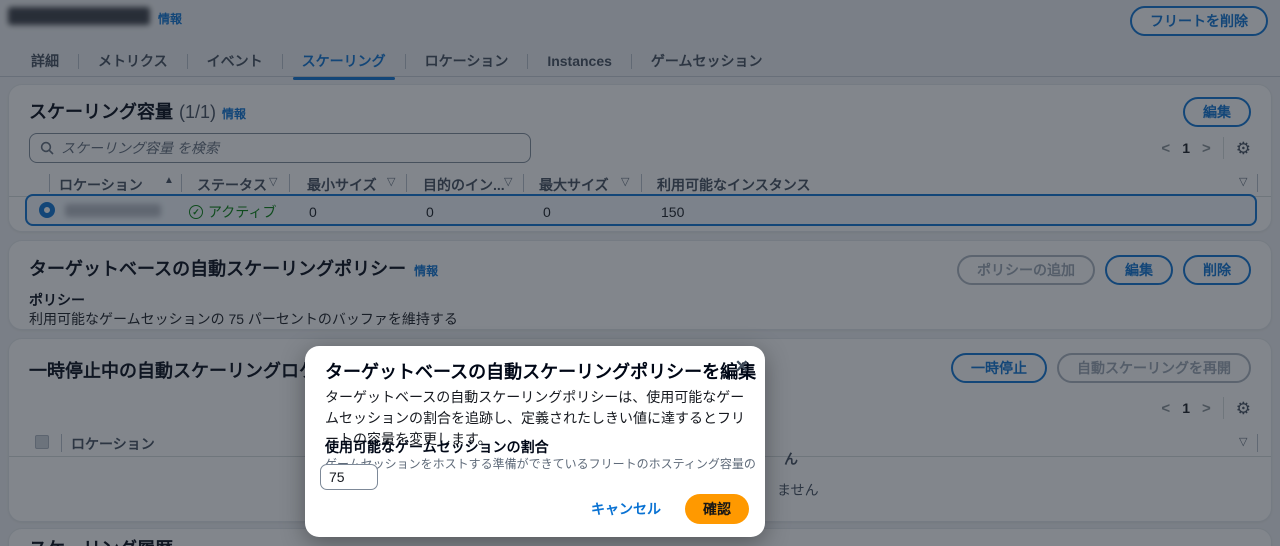  I want to click on game-session-percent-label: 使用可能なゲームセッションの割合, so click(437, 447).